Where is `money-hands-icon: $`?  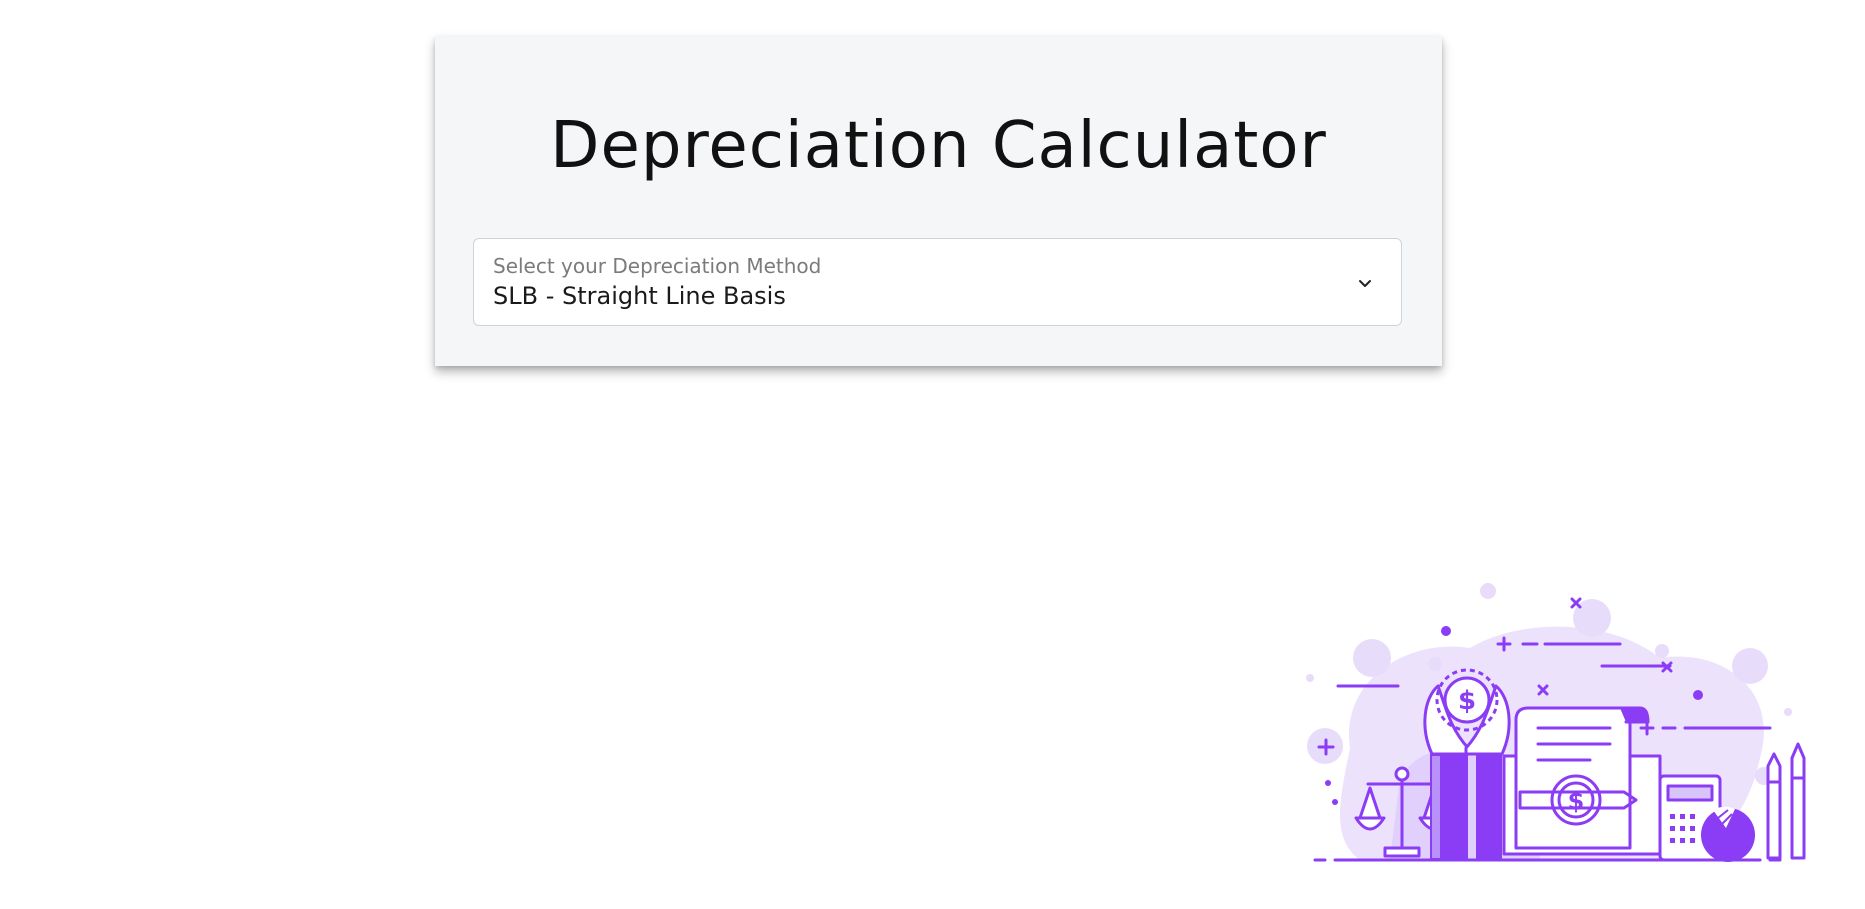 money-hands-icon: $ is located at coordinates (1467, 764).